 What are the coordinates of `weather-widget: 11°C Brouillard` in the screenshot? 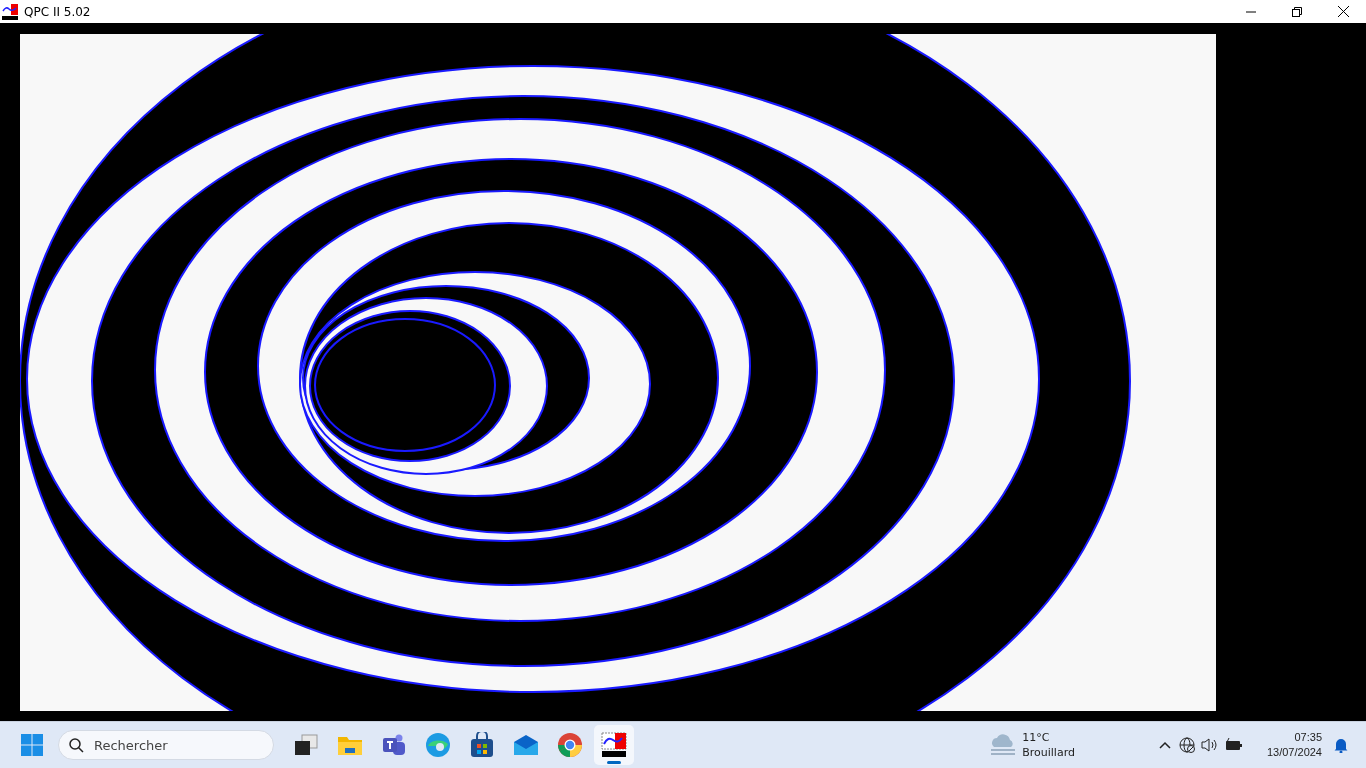 It's located at (1032, 745).